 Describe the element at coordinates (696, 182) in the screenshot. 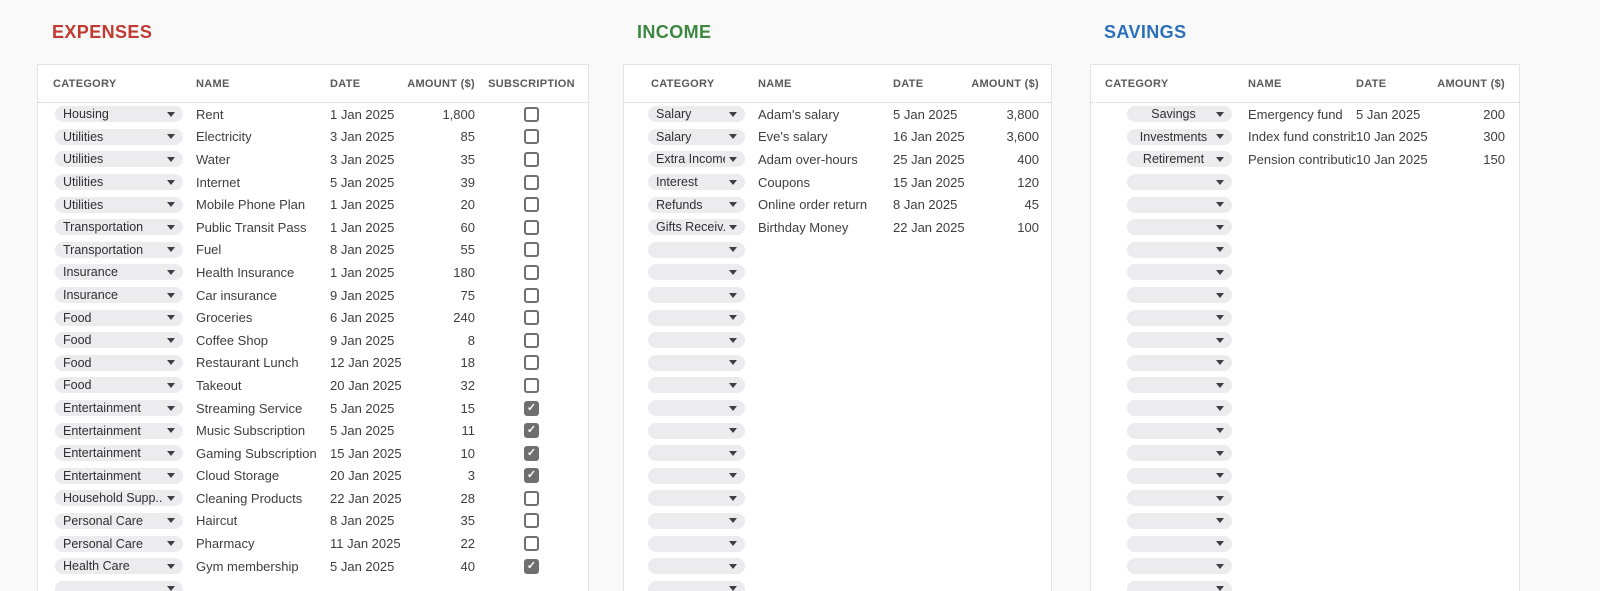

I see `category-dropdown: Interest` at that location.